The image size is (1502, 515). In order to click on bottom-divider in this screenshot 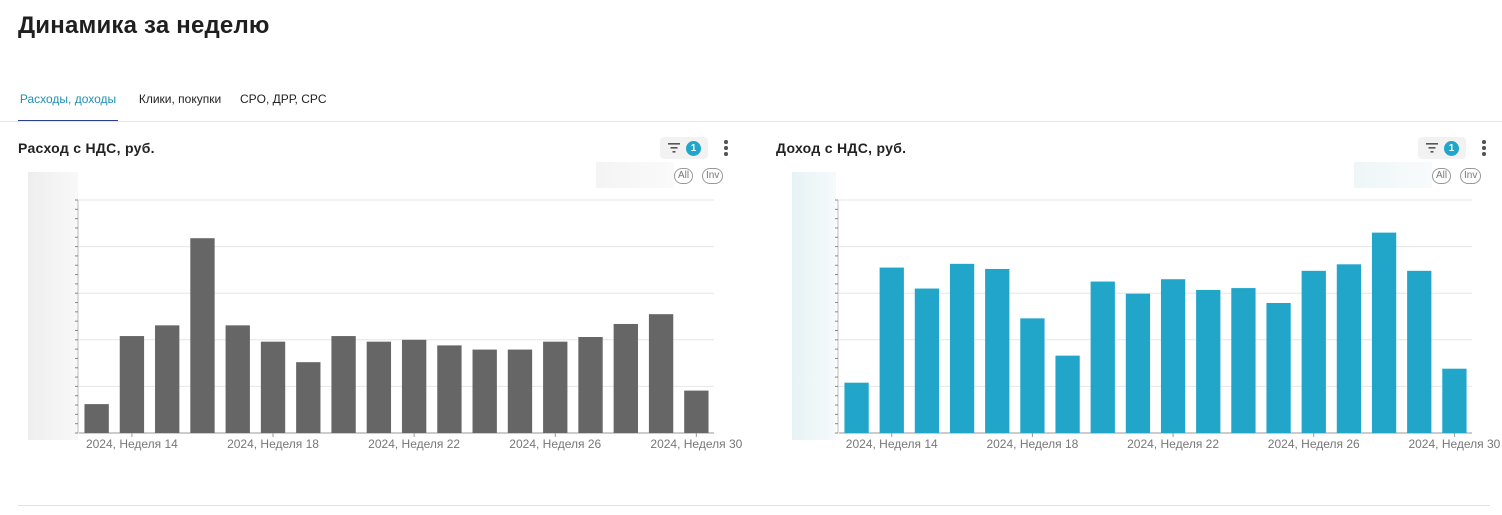, I will do `click(754, 505)`.